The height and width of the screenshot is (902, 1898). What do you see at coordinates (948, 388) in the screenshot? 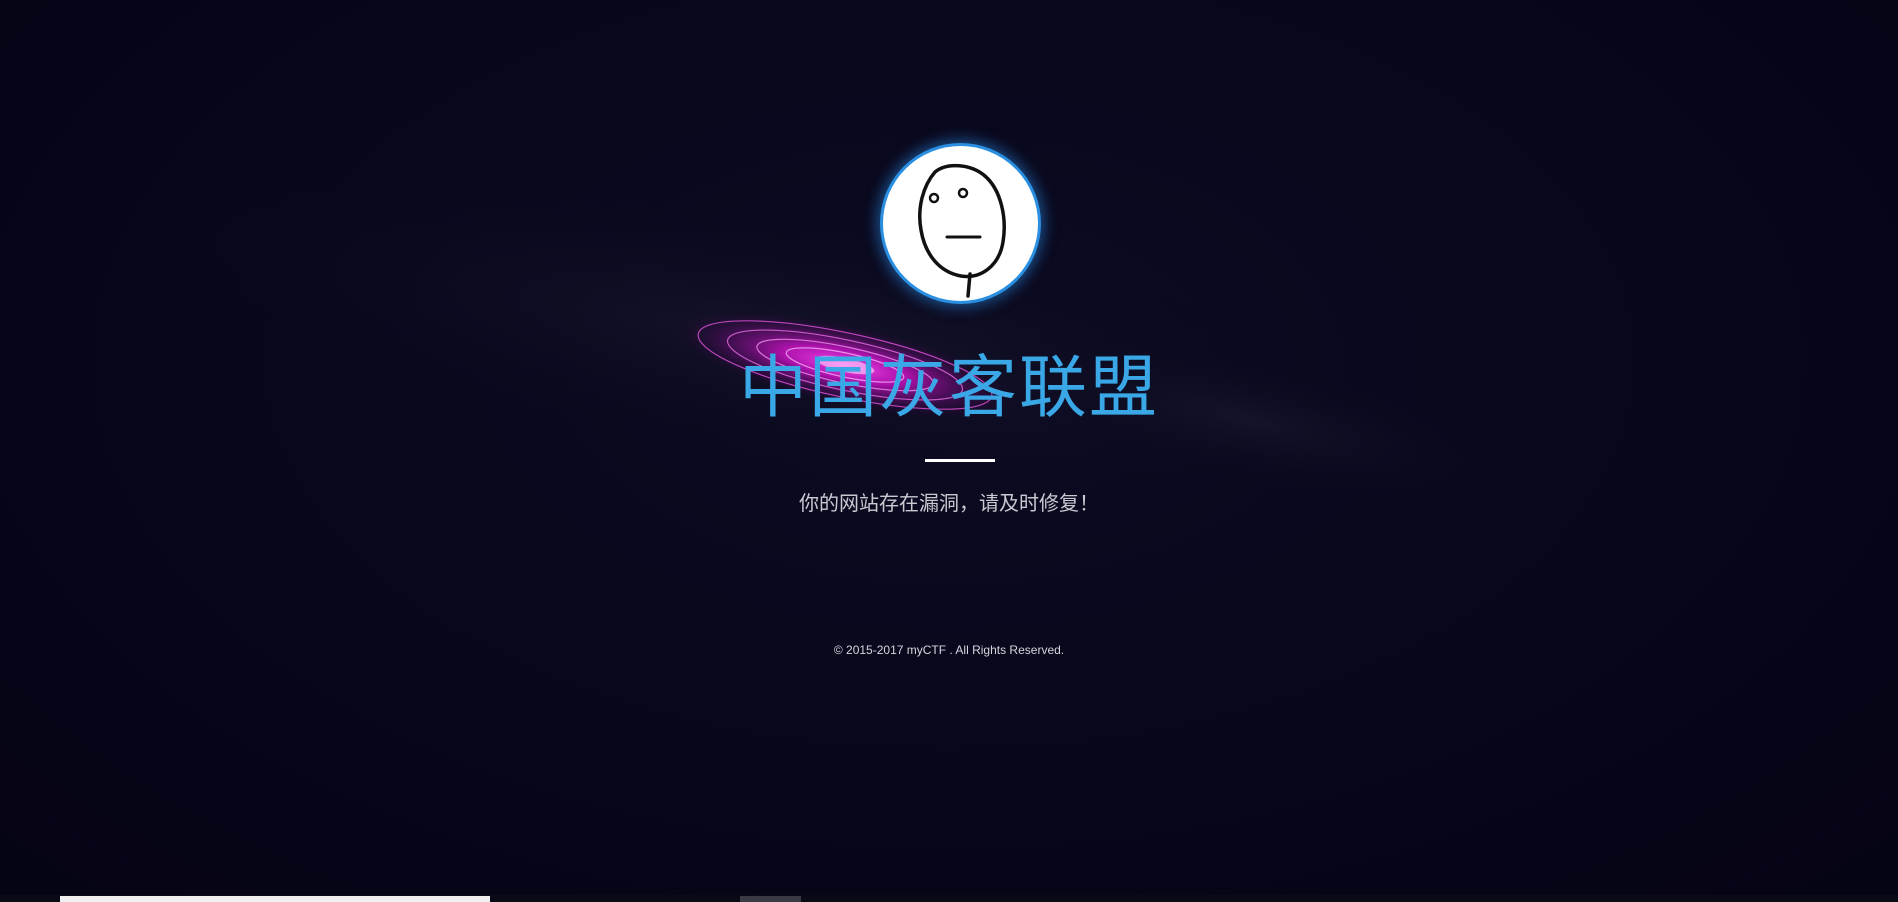
I see `page-title: 中国灰客联盟` at bounding box center [948, 388].